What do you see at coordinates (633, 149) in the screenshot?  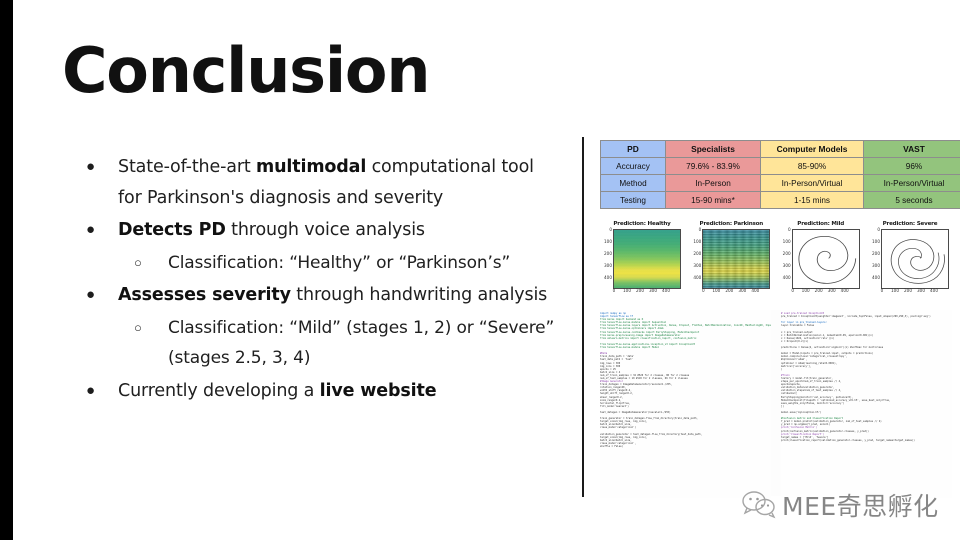 I see `table-header-cell: PD` at bounding box center [633, 149].